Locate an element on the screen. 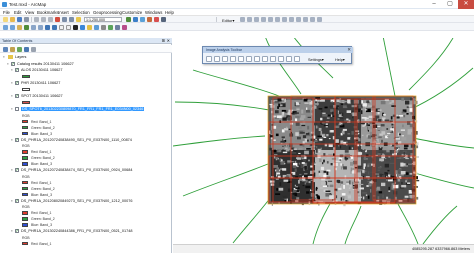  zoom-in-icon is located at coordinates (5, 27).